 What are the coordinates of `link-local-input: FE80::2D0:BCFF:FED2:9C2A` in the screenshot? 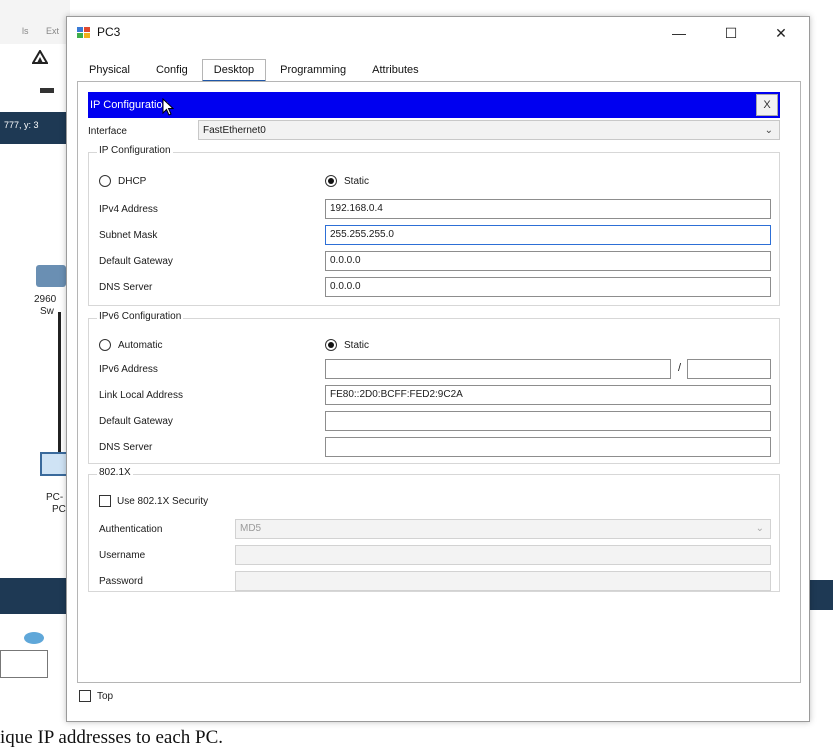 It's located at (548, 395).